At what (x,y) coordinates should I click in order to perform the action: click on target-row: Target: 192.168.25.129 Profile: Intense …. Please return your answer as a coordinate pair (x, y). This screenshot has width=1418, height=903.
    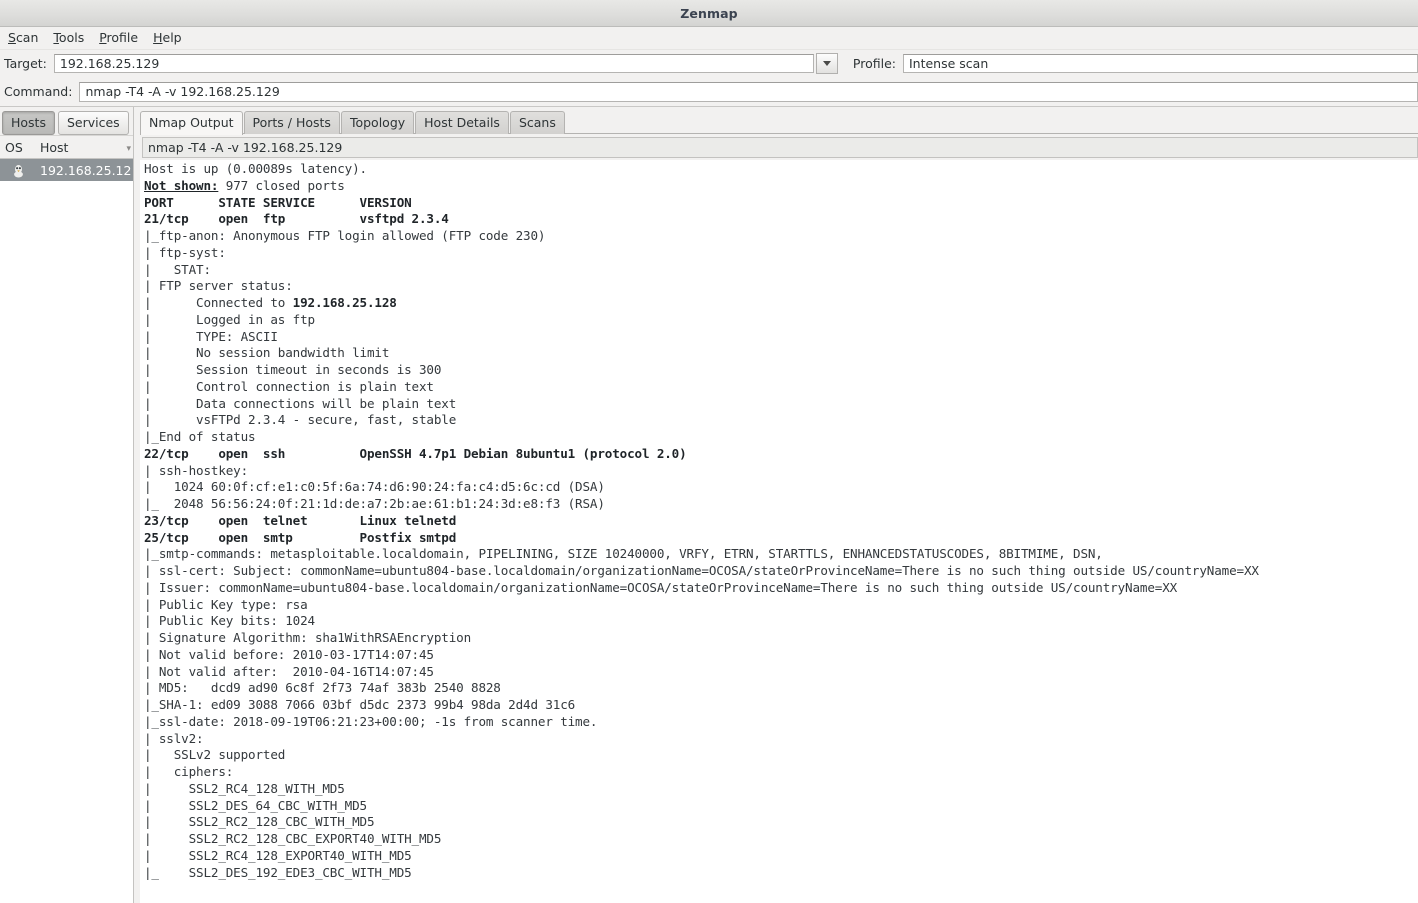
    Looking at the image, I should click on (709, 63).